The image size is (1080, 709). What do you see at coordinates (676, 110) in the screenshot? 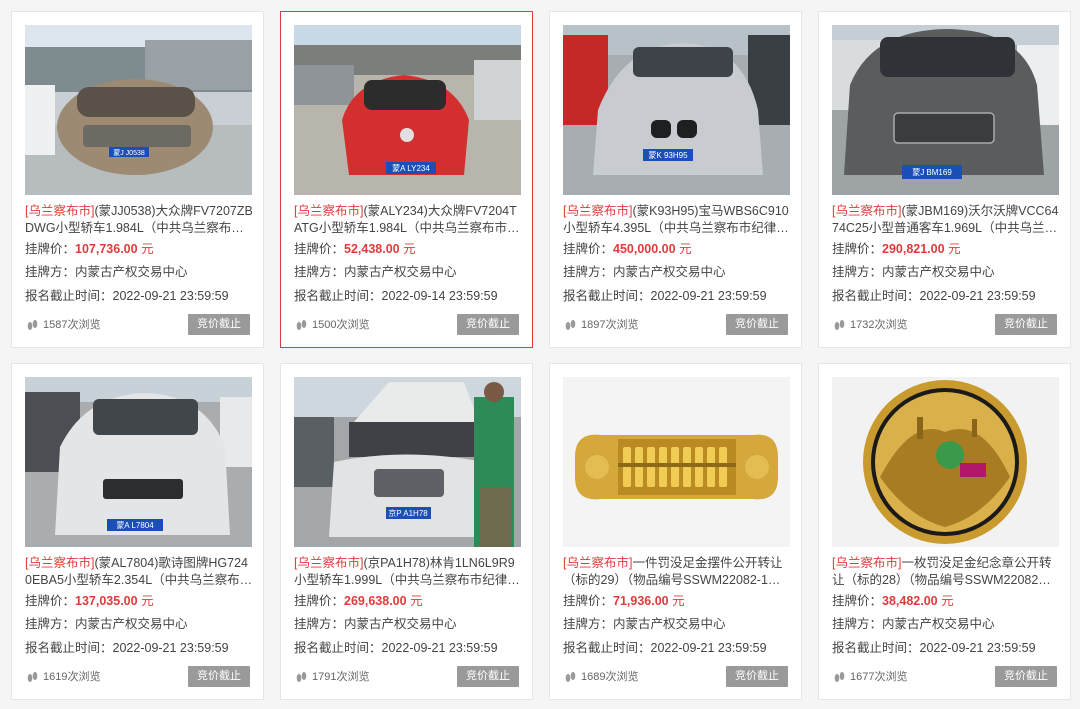
I see `listing-thumbnail-silver-coupe: 蒙K 93H95` at bounding box center [676, 110].